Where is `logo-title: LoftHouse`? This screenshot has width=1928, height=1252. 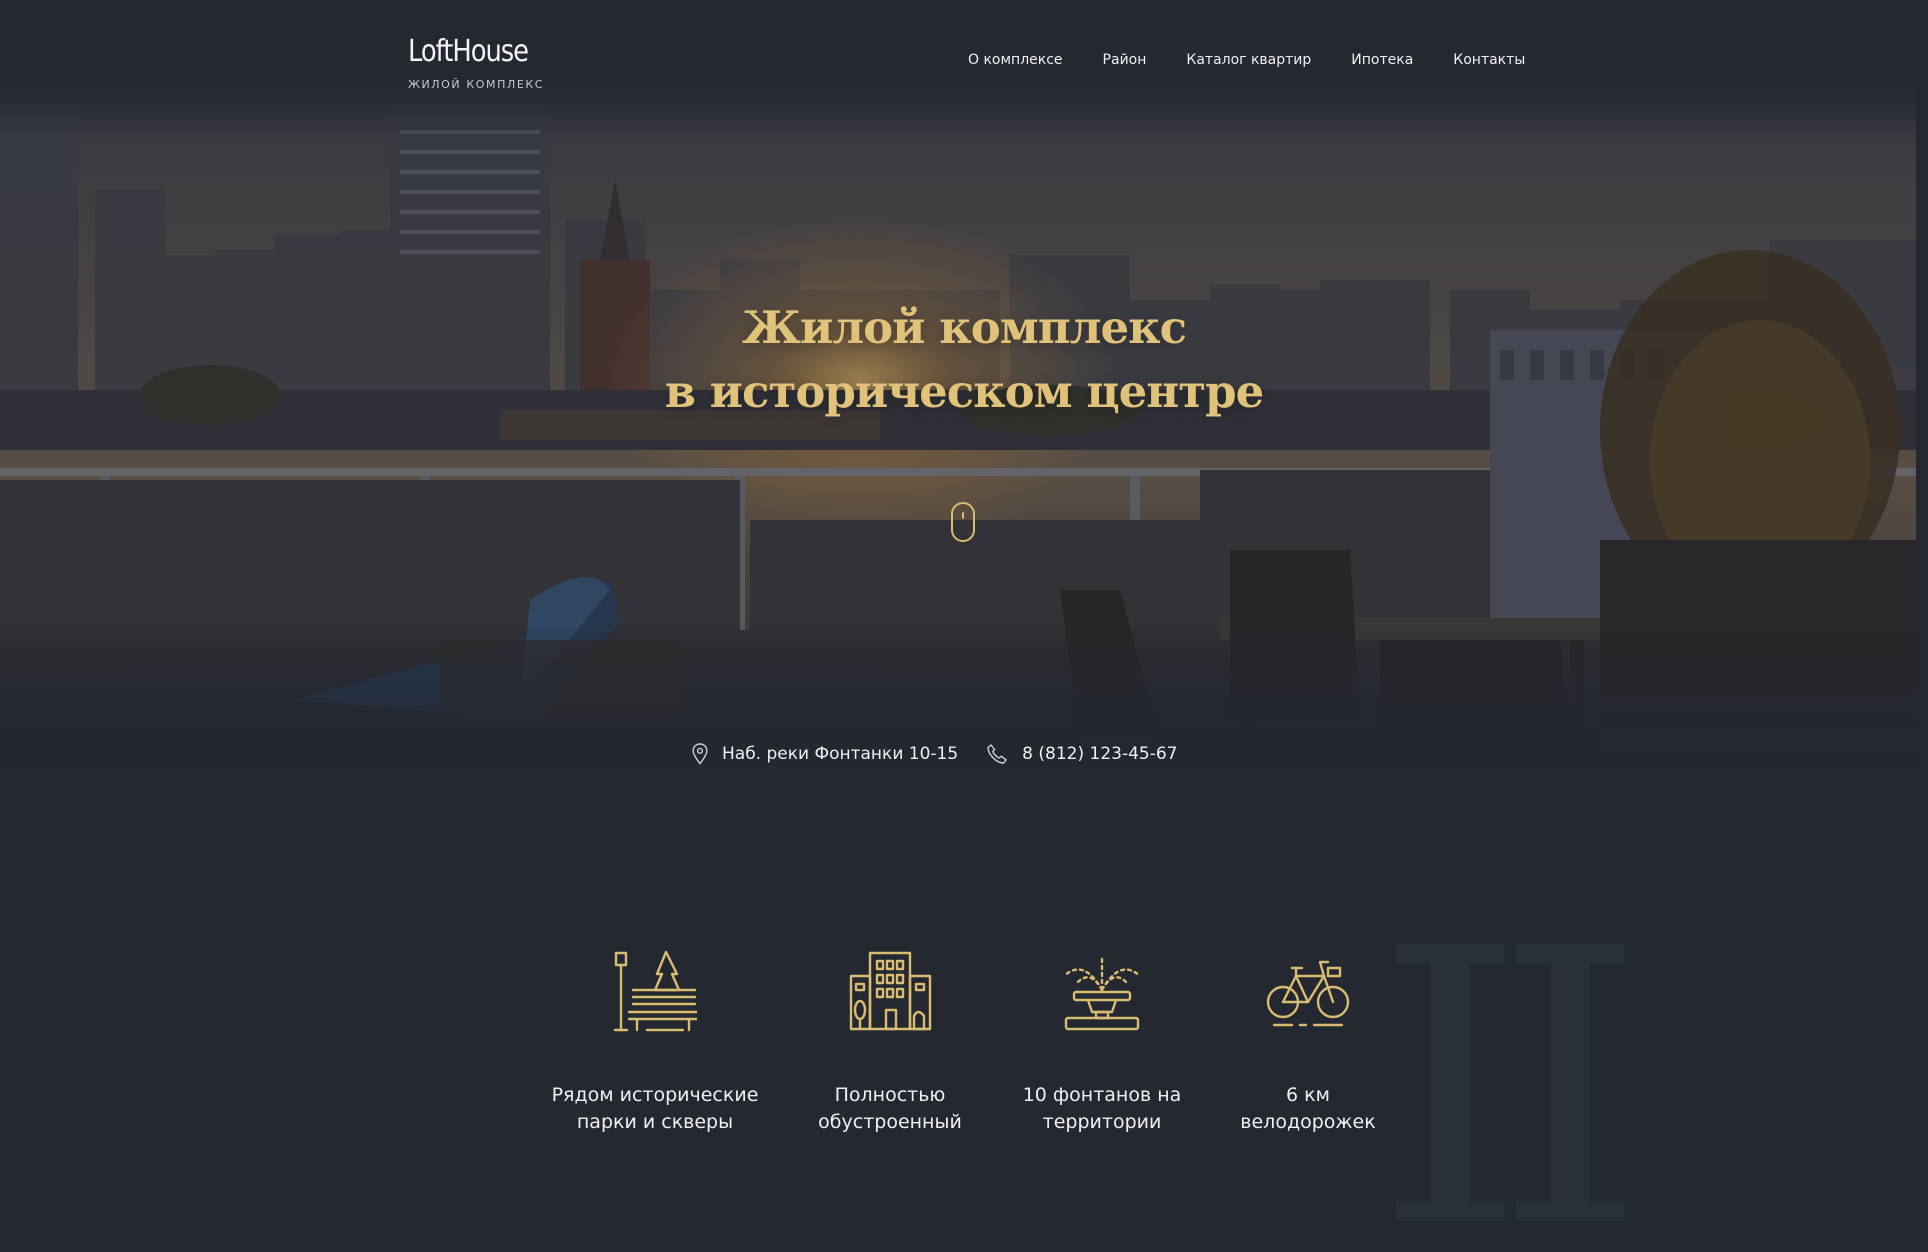 logo-title: LoftHouse is located at coordinates (468, 51).